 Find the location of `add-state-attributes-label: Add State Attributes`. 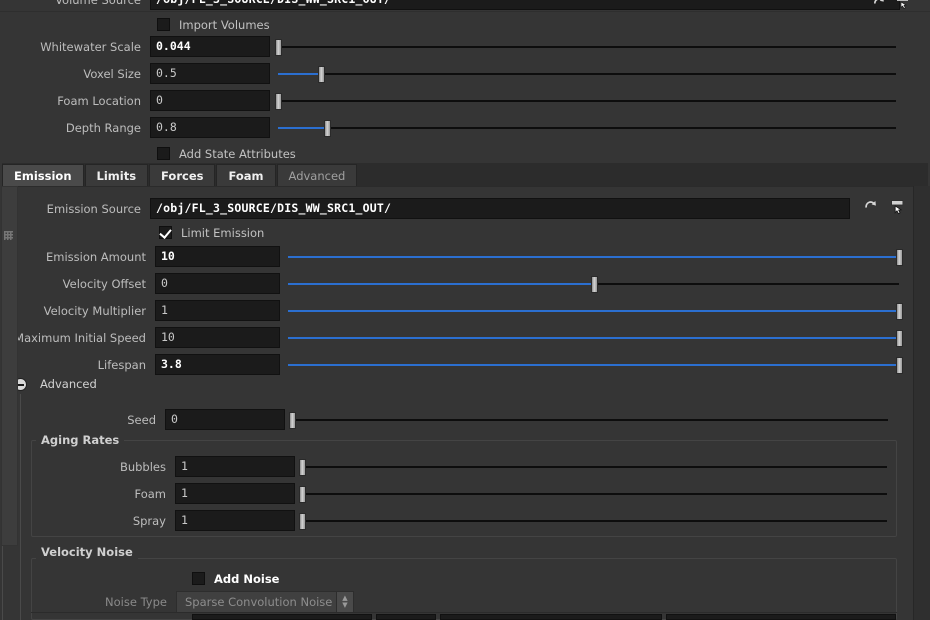

add-state-attributes-label: Add State Attributes is located at coordinates (237, 153).